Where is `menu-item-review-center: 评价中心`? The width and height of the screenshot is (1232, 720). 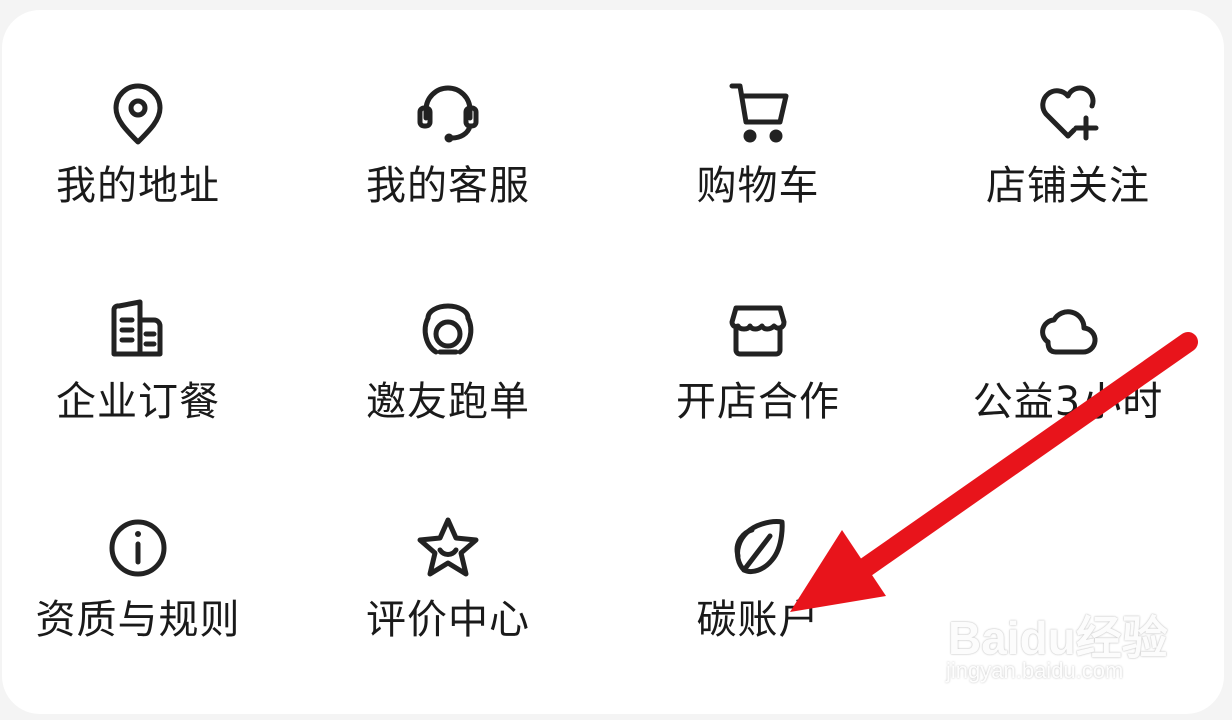 menu-item-review-center: 评价中心 is located at coordinates (448, 602).